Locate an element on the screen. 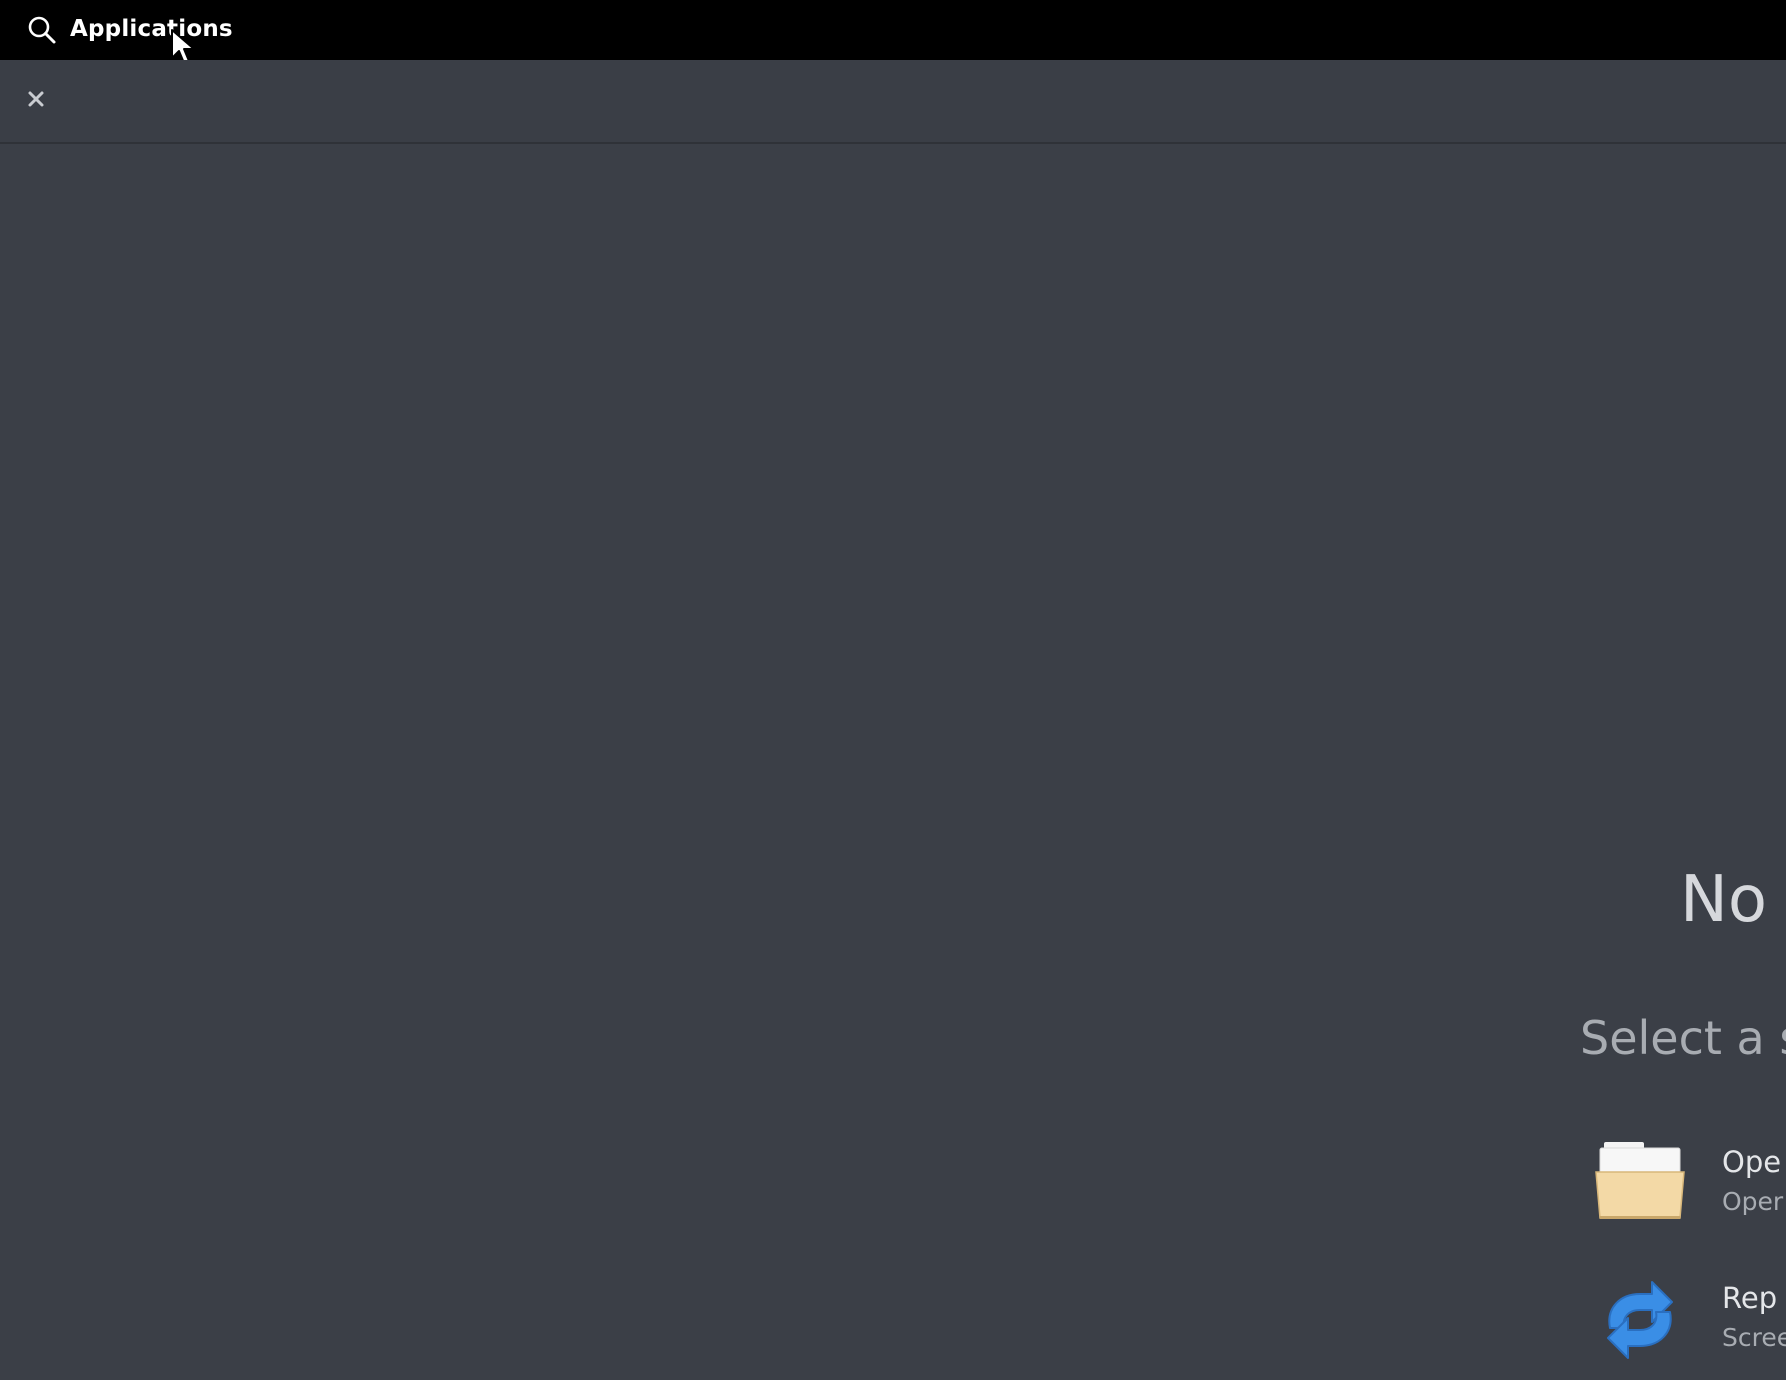 The width and height of the screenshot is (1786, 1380). welcome-subtitle: Select a sc is located at coordinates (1683, 1038).